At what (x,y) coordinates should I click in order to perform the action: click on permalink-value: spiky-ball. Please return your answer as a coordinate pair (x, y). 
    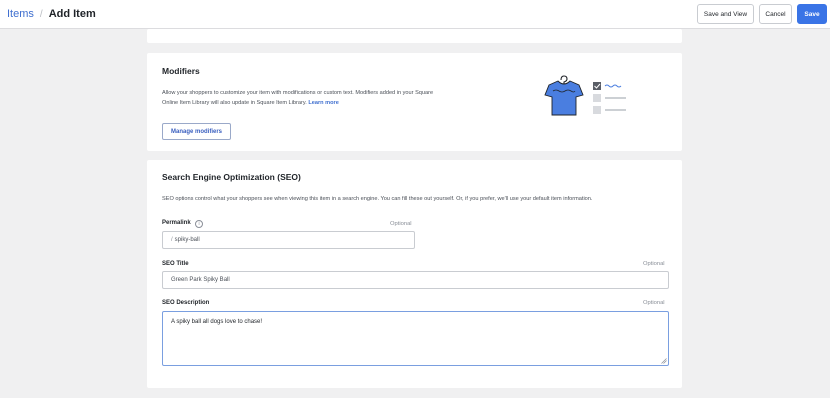
    Looking at the image, I should click on (187, 240).